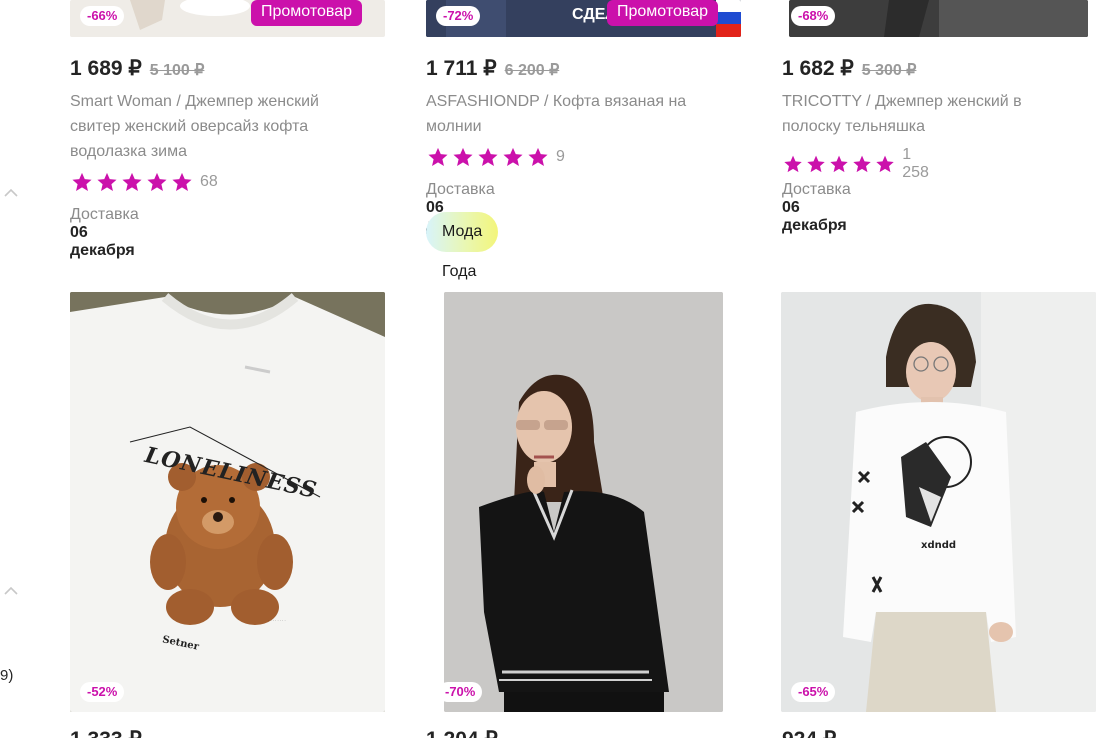 The width and height of the screenshot is (1103, 738). I want to click on discount-badge: -68%, so click(813, 16).